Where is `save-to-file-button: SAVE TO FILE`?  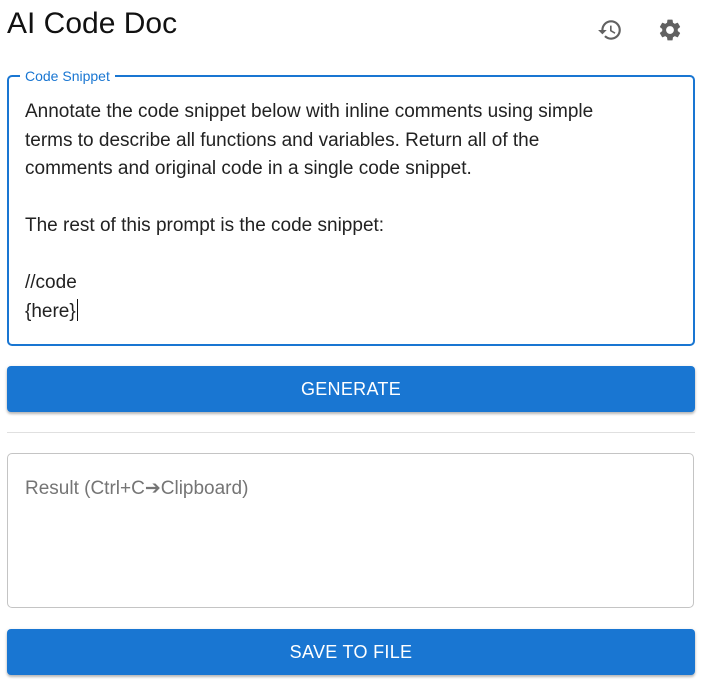
save-to-file-button: SAVE TO FILE is located at coordinates (351, 652).